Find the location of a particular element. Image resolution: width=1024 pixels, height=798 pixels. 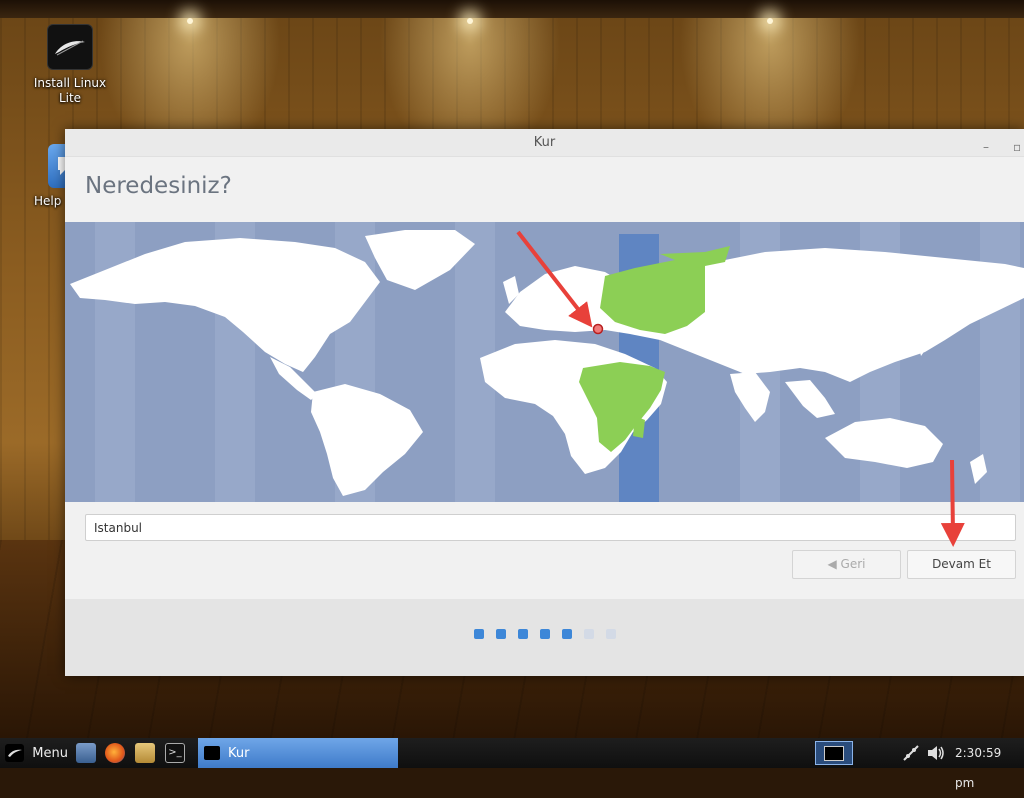

wallpaper-ceiling is located at coordinates (512, 9).